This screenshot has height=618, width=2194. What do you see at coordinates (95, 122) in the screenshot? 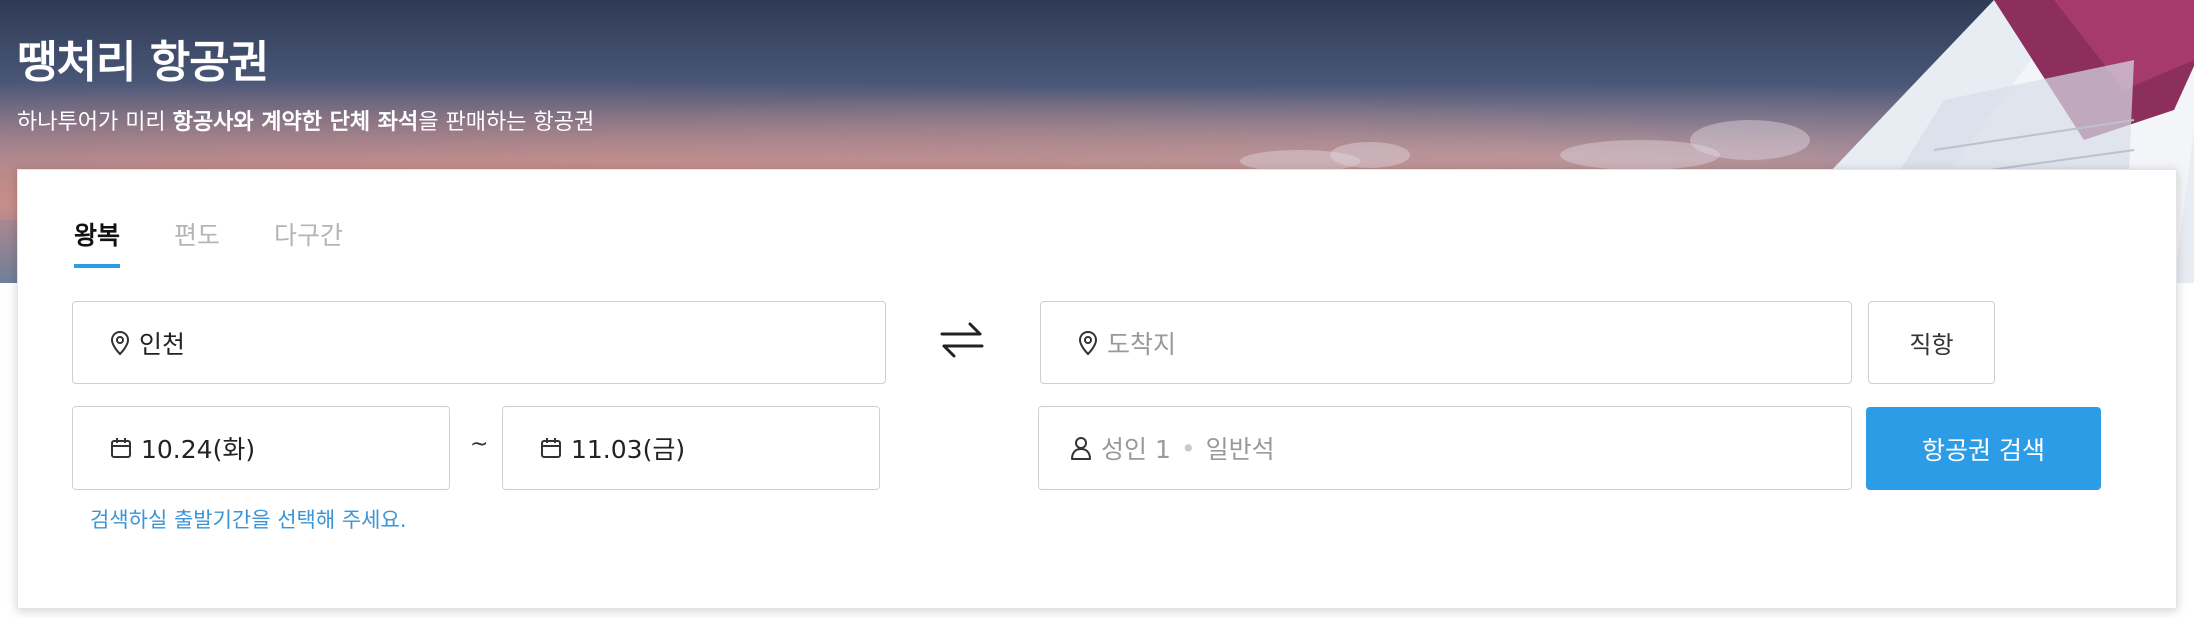
I see `subtitle-pre: 하나투어가 미리` at bounding box center [95, 122].